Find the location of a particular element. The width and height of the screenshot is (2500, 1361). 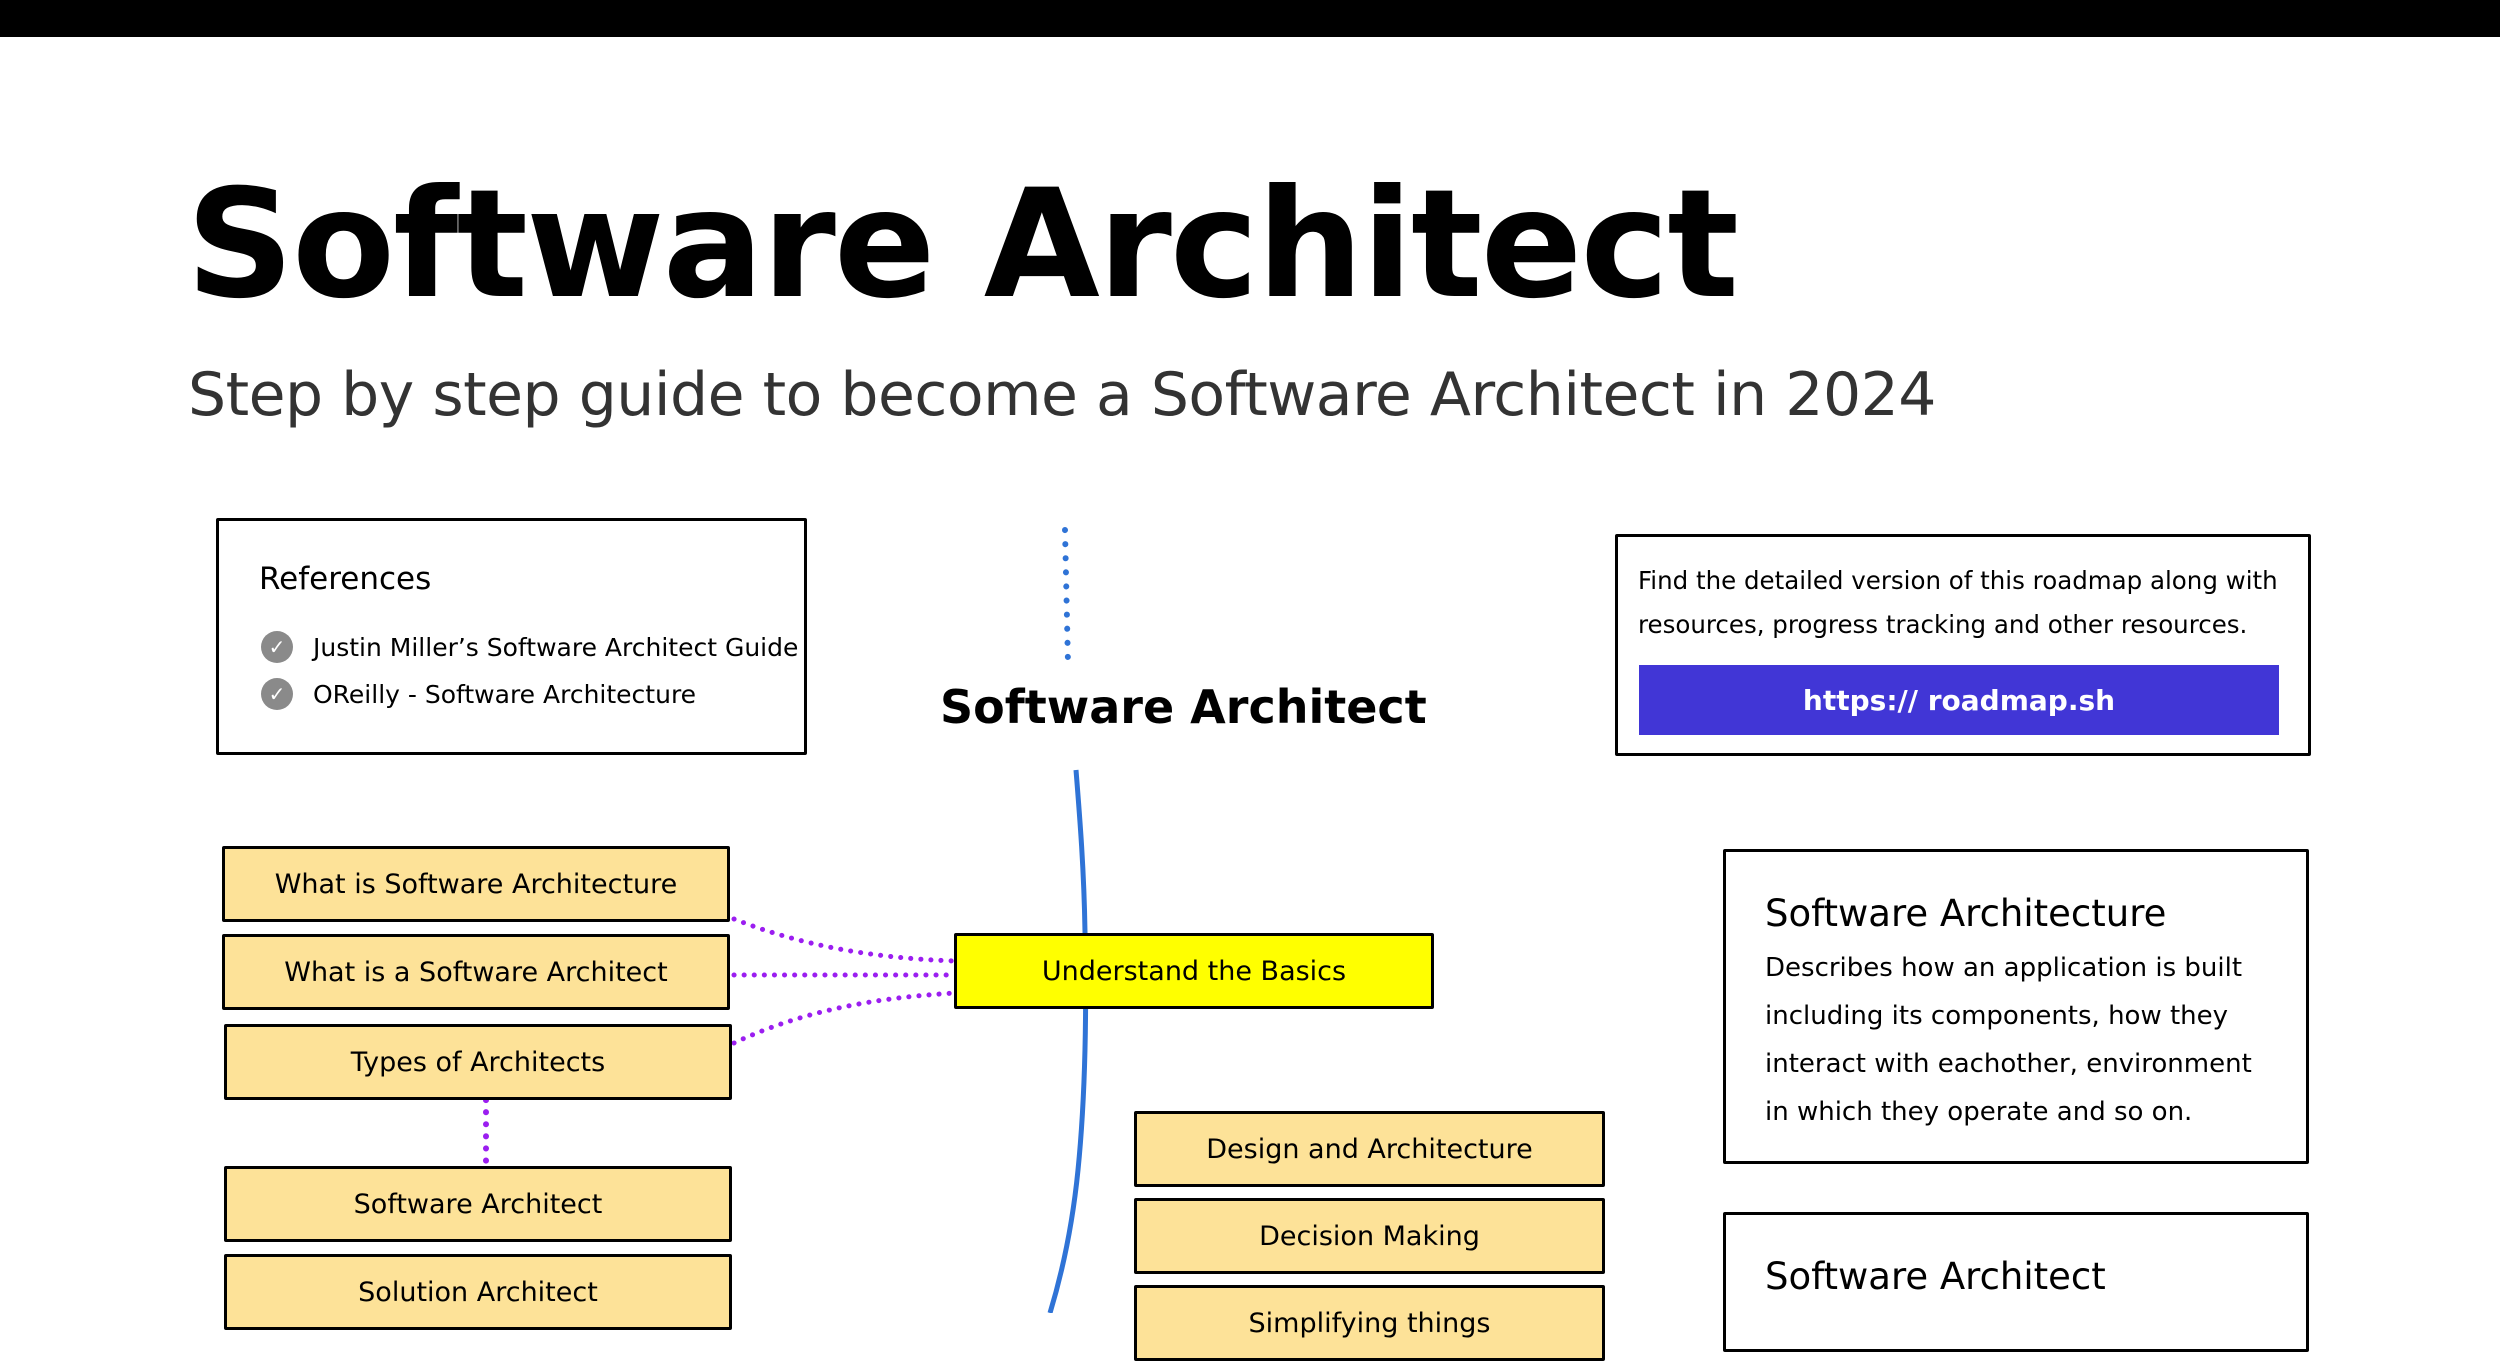

roadmap-title: Software Architect is located at coordinates (1183, 707).